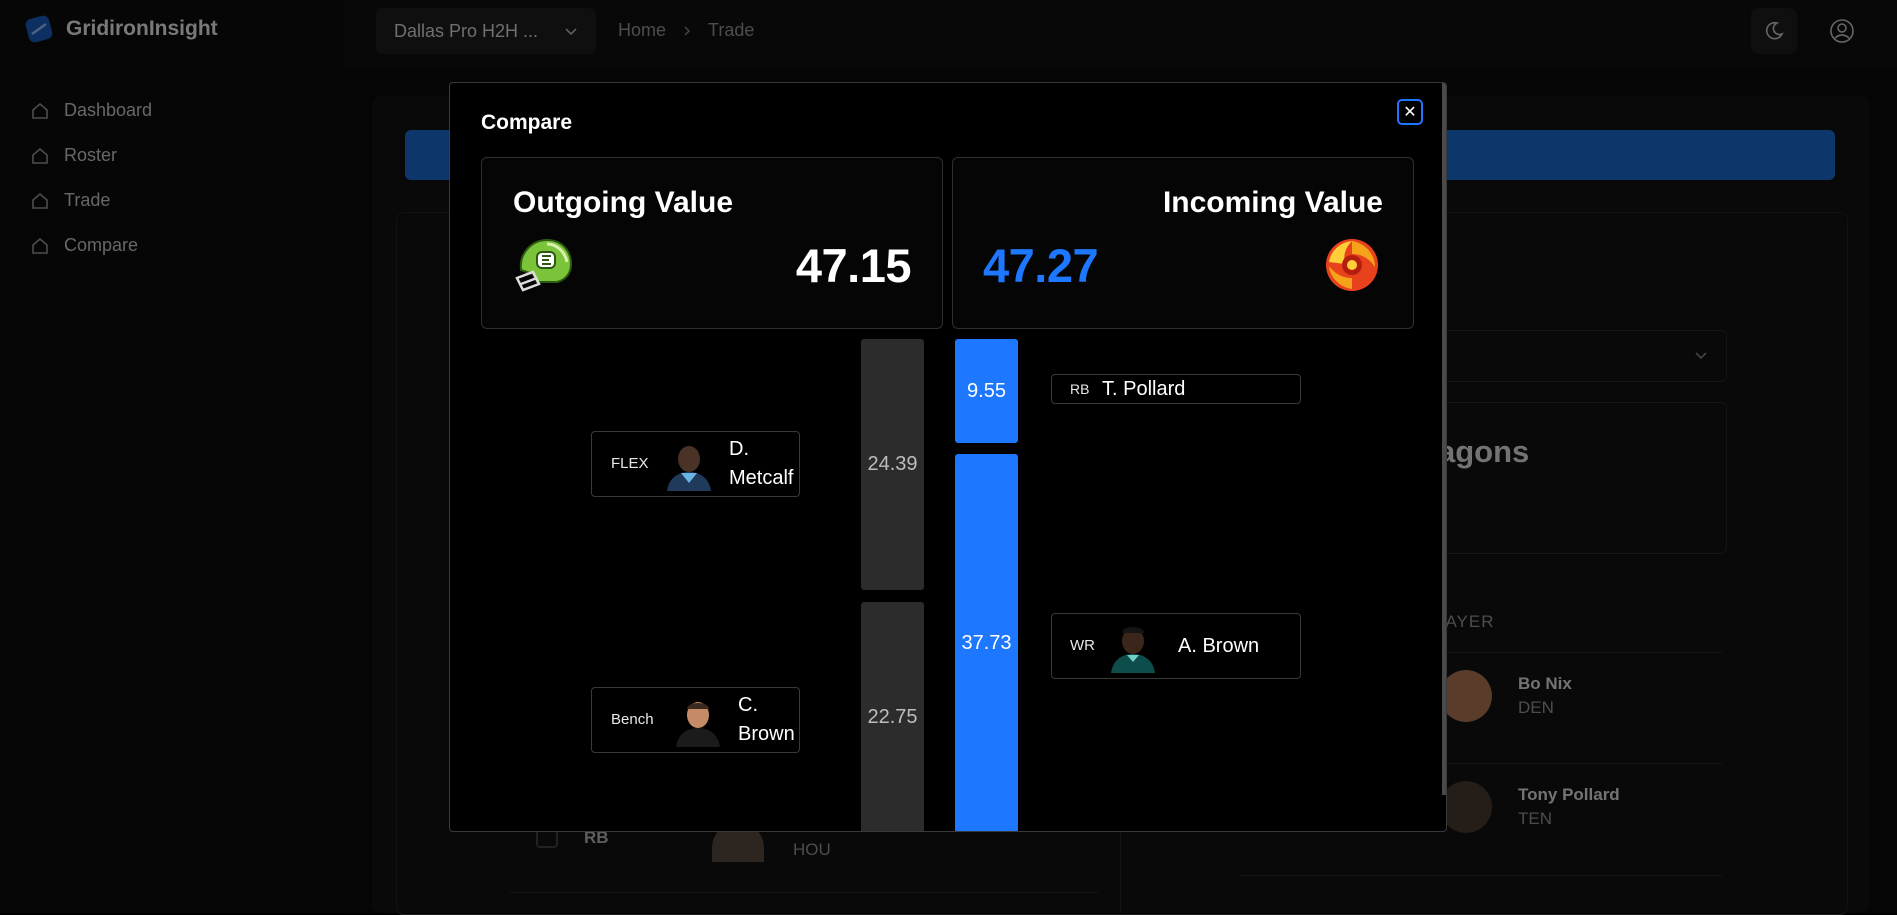 Image resolution: width=1897 pixels, height=915 pixels. I want to click on fire-dragon-logo-icon, so click(1352, 265).